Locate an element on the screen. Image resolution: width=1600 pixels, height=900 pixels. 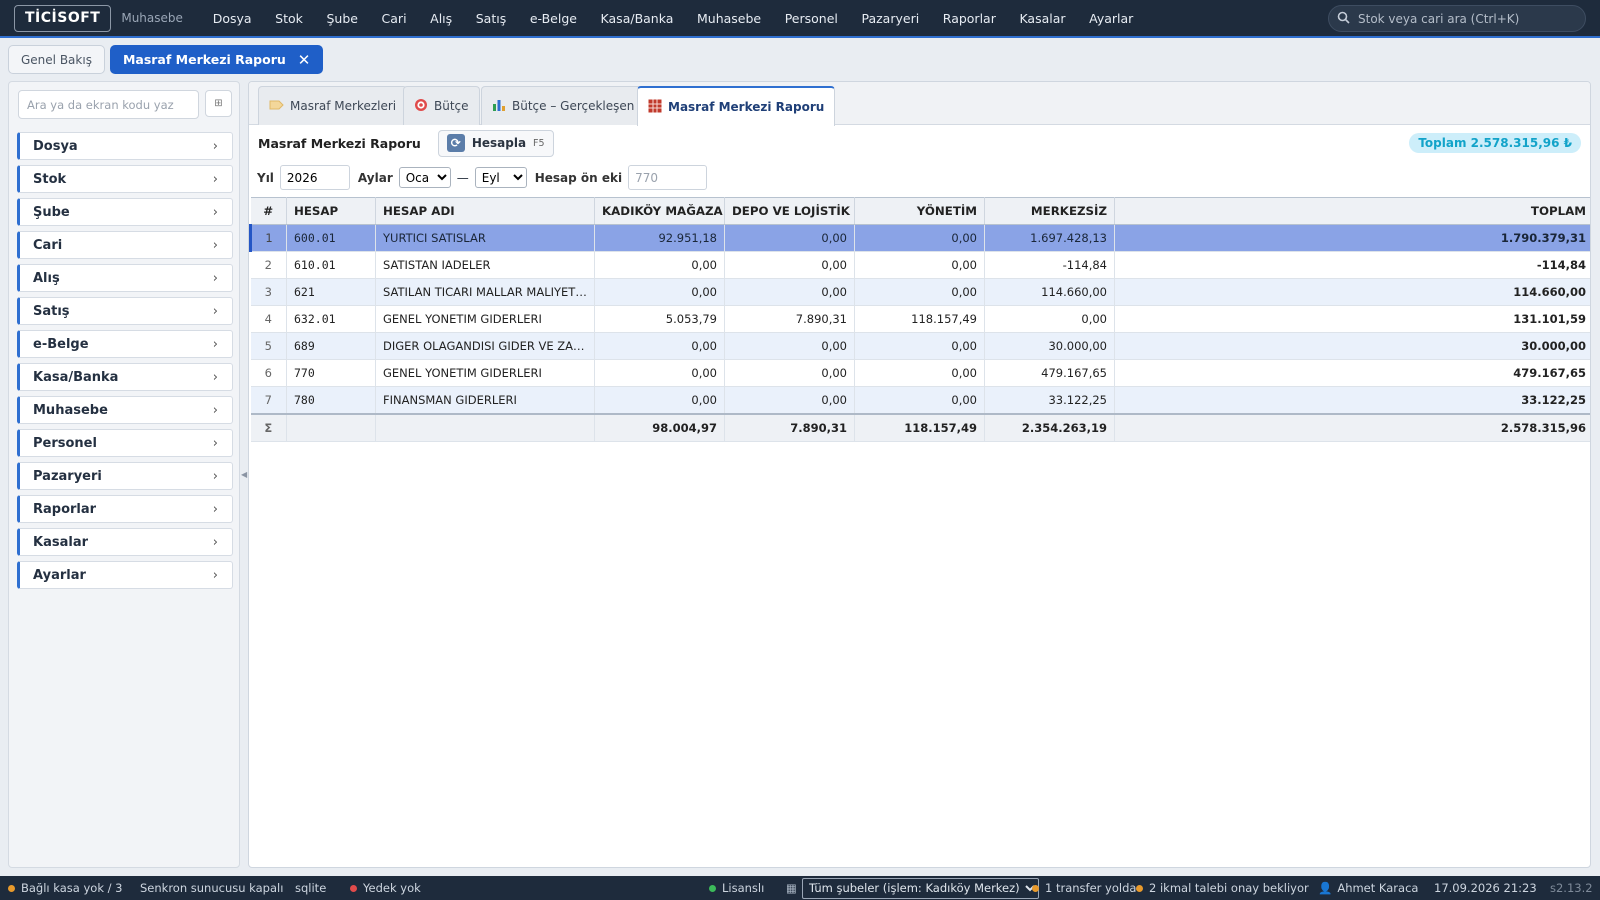
row-index: 4 is located at coordinates (268, 319).